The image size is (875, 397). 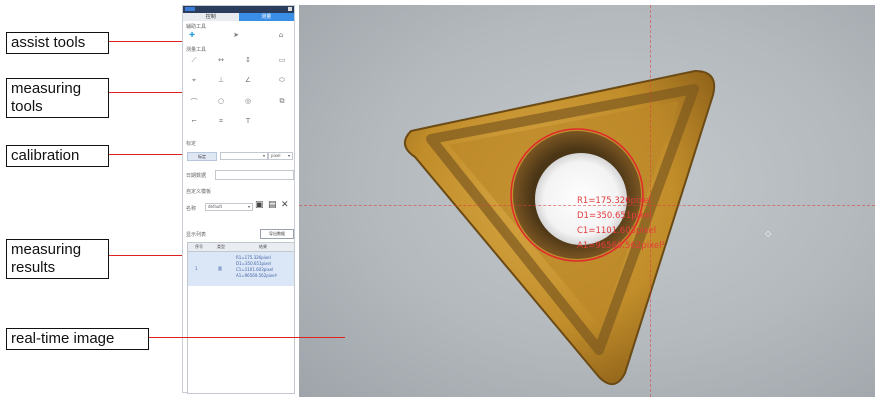 I want to click on header-result: 结果, so click(x=263, y=246).